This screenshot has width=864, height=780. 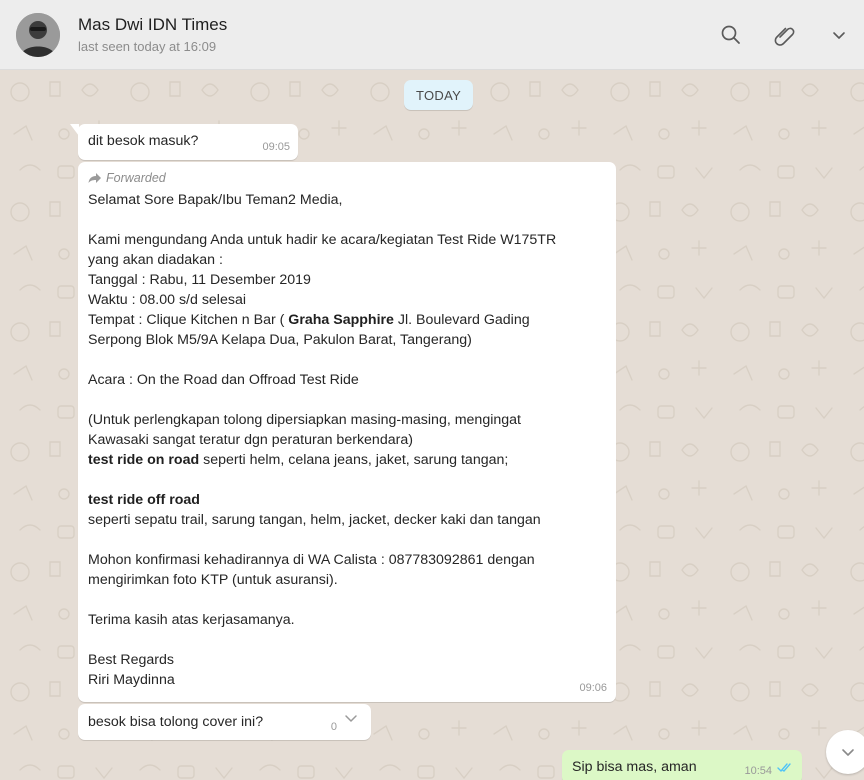 I want to click on scroll-to-bottom-button, so click(x=845, y=752).